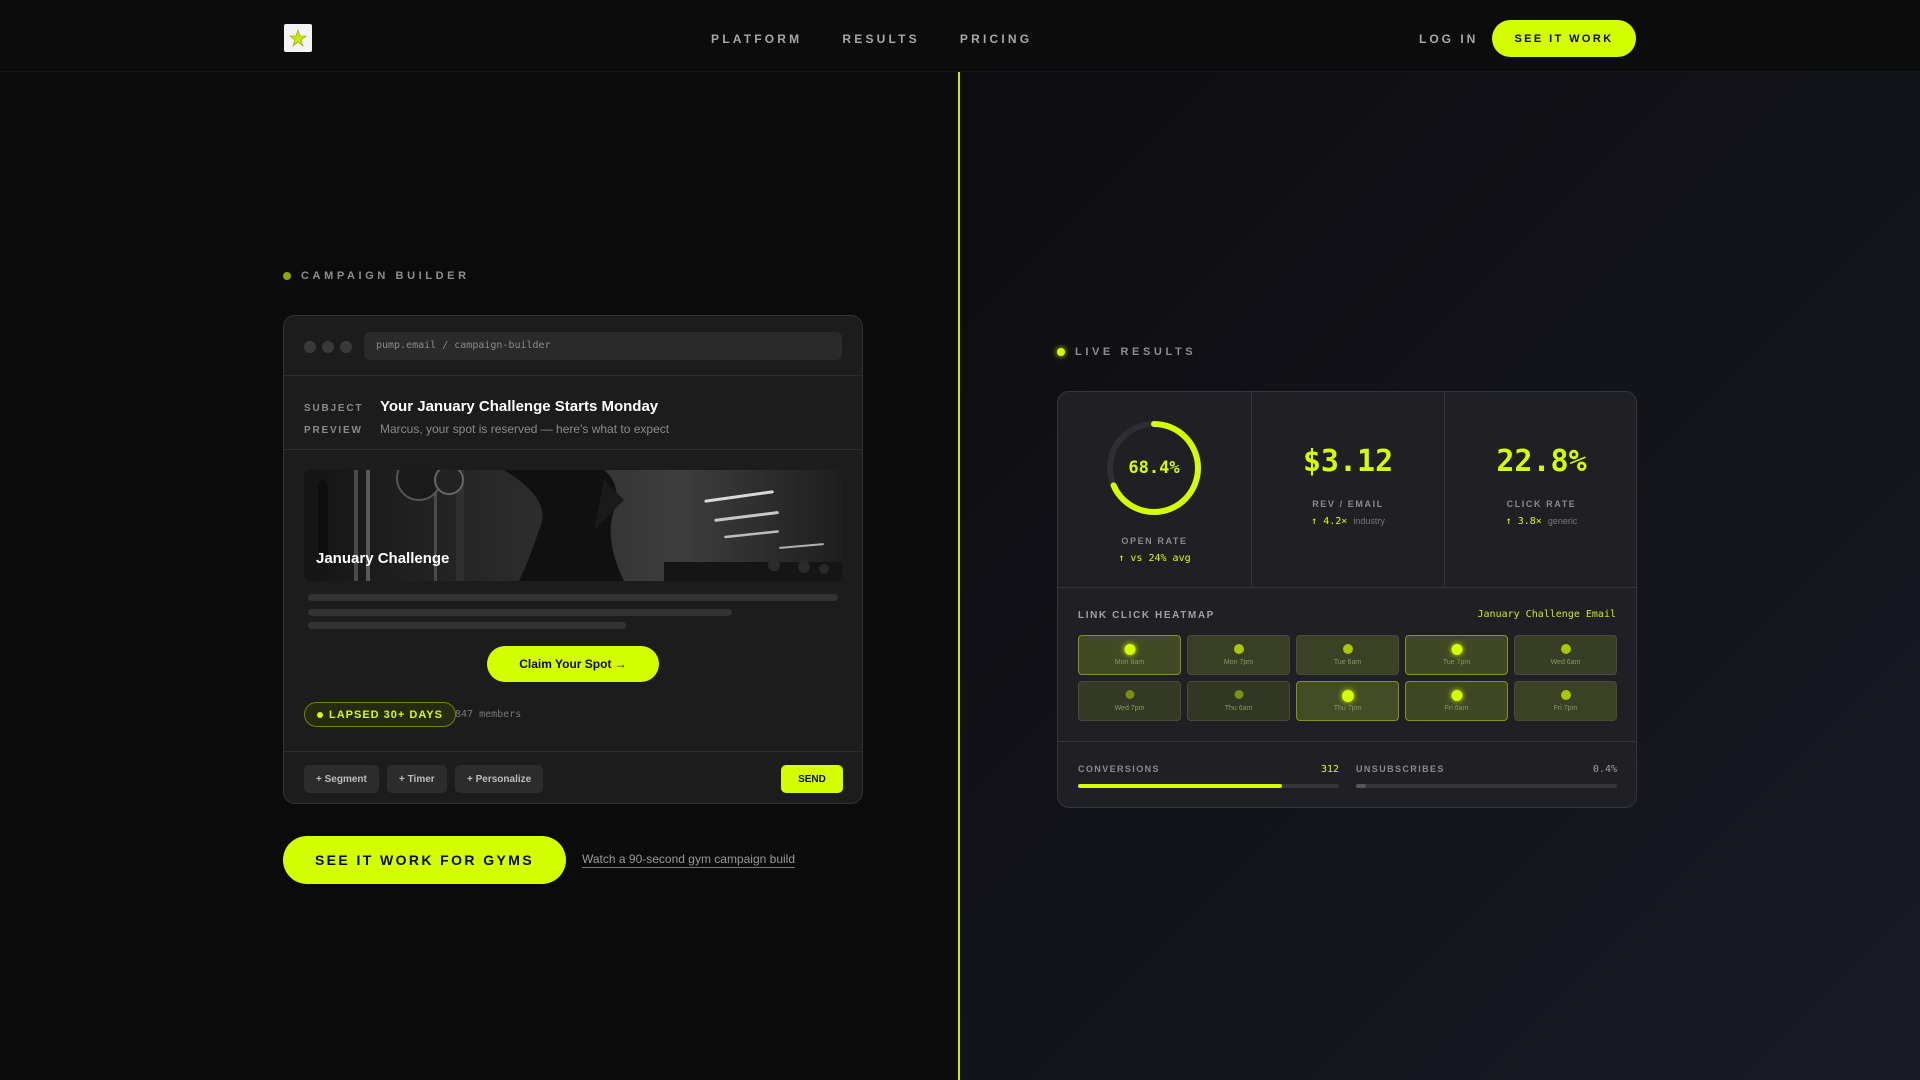  Describe the element at coordinates (1456, 701) in the screenshot. I see `heatmap-cell: Fri 6am` at that location.